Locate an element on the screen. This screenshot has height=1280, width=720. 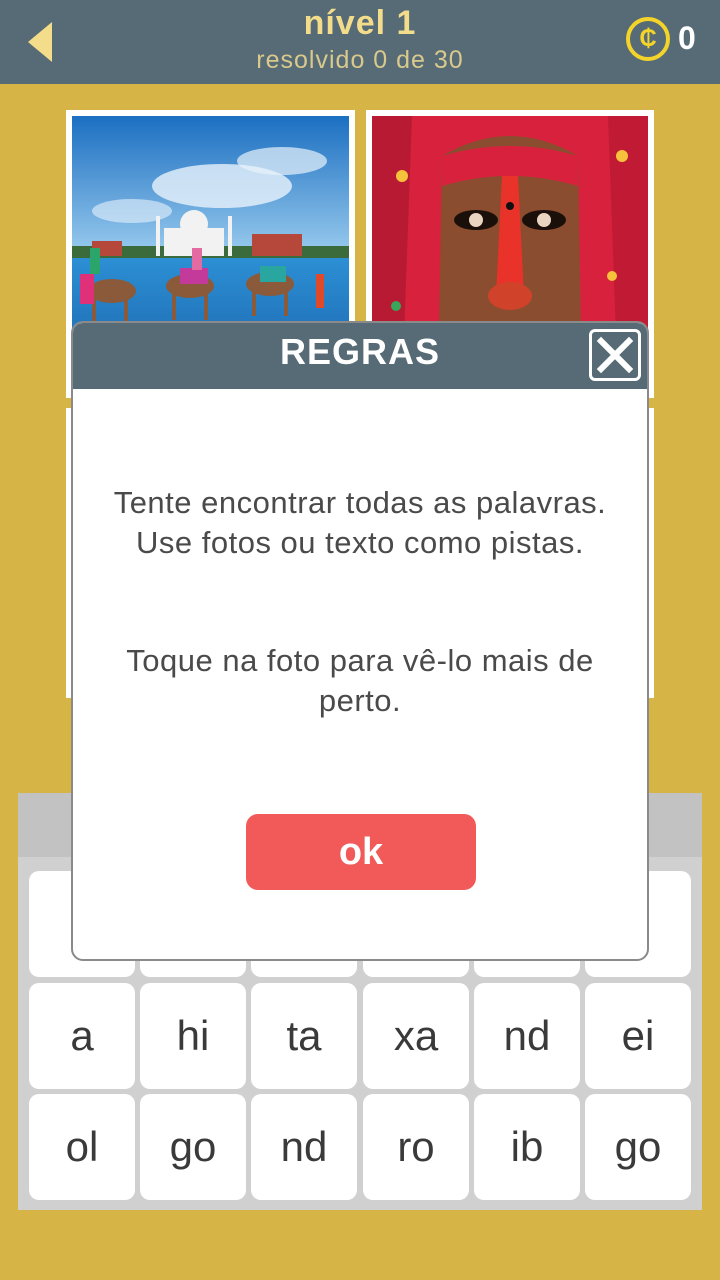
close-icon is located at coordinates (615, 355).